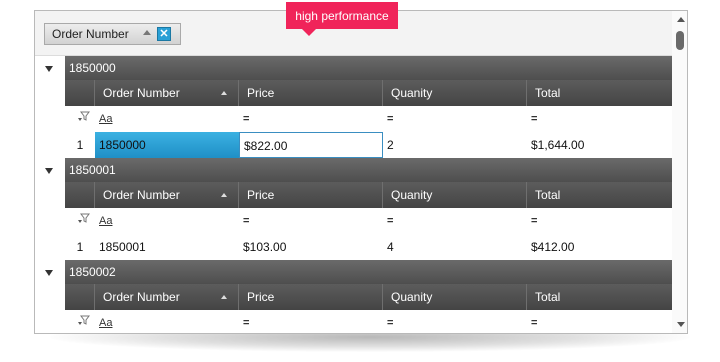  I want to click on cell-order-number: 1850001, so click(167, 247).